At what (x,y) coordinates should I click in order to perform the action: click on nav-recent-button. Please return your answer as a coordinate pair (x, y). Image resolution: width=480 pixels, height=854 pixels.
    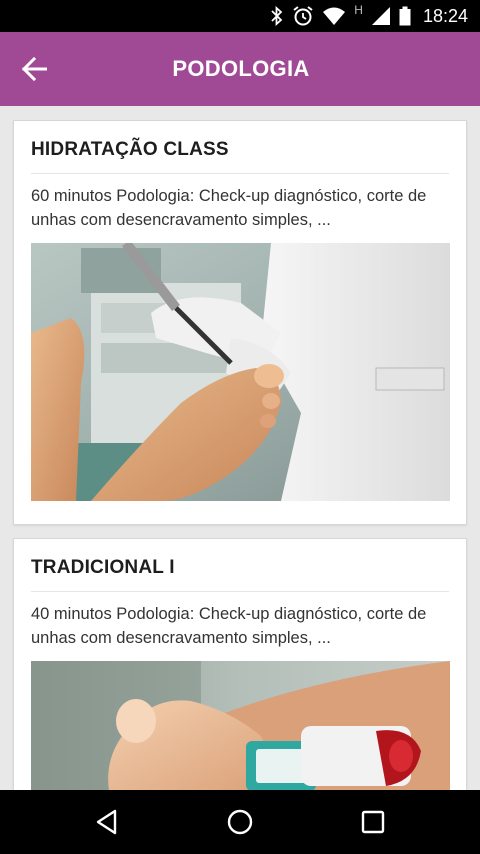
    Looking at the image, I should click on (373, 822).